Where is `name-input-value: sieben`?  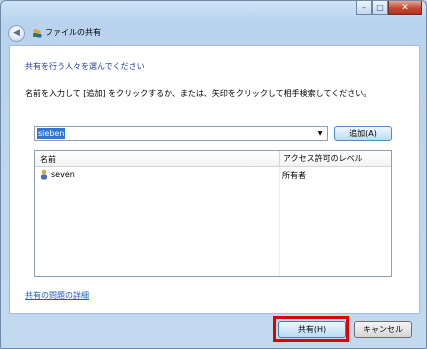
name-input-value: sieben is located at coordinates (51, 133).